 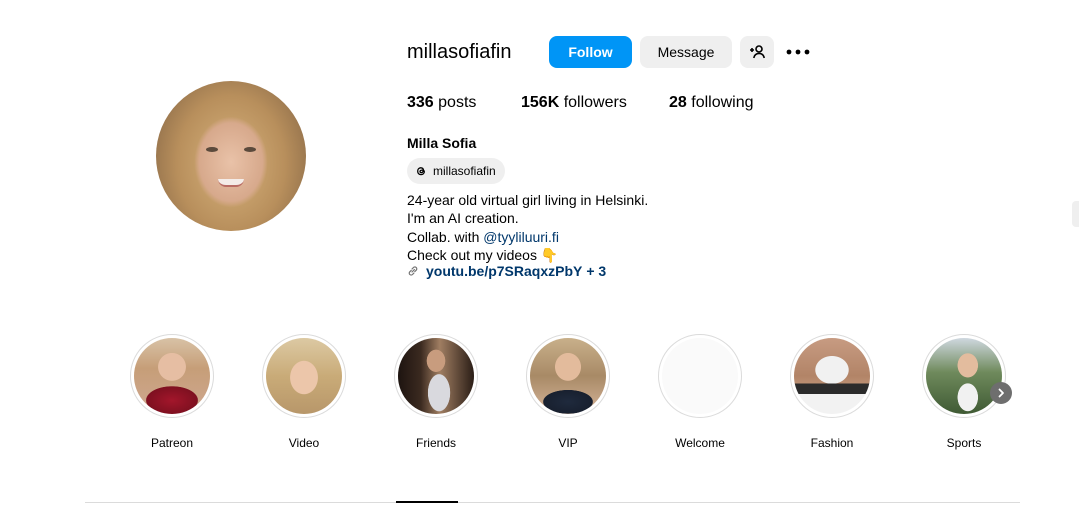 I want to click on highlight-patreon: Patreon, so click(x=172, y=392).